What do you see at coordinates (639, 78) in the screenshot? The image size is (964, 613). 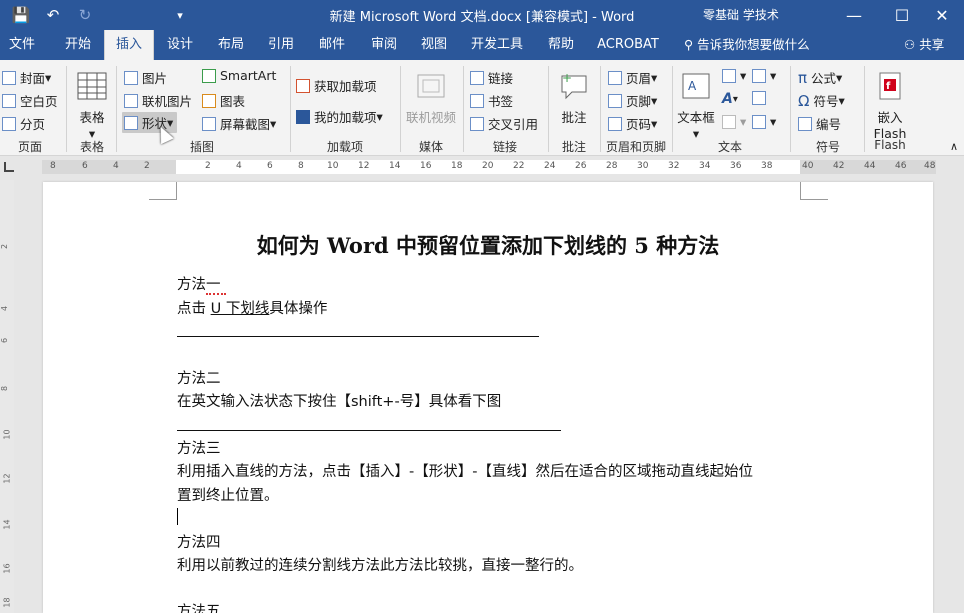 I see `header-label: 页眉` at bounding box center [639, 78].